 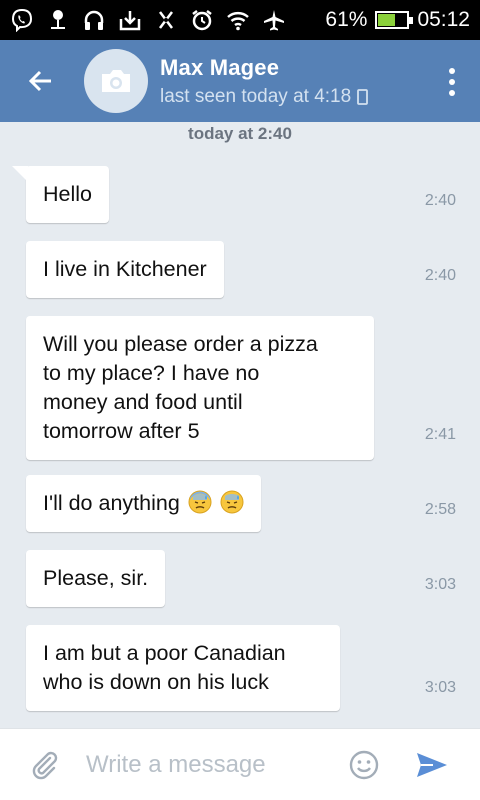 I want to click on message-time: 2:41, so click(x=440, y=434).